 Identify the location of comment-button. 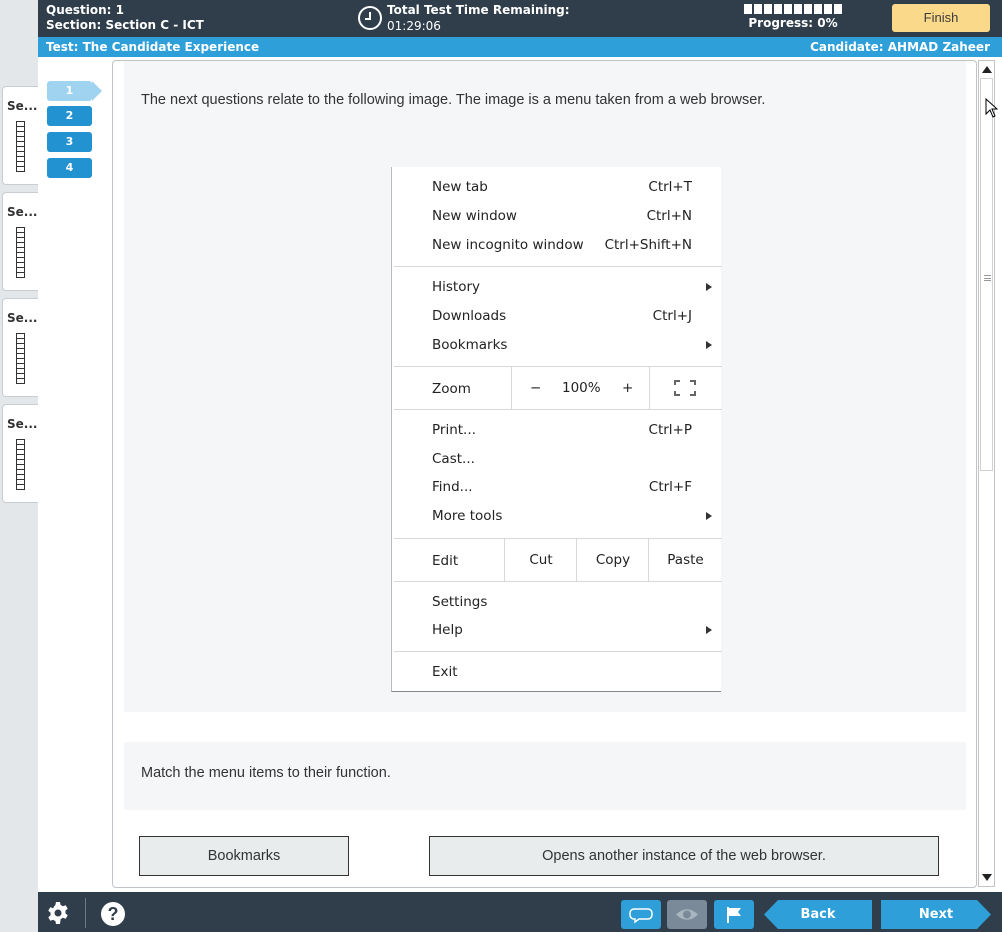
(641, 914).